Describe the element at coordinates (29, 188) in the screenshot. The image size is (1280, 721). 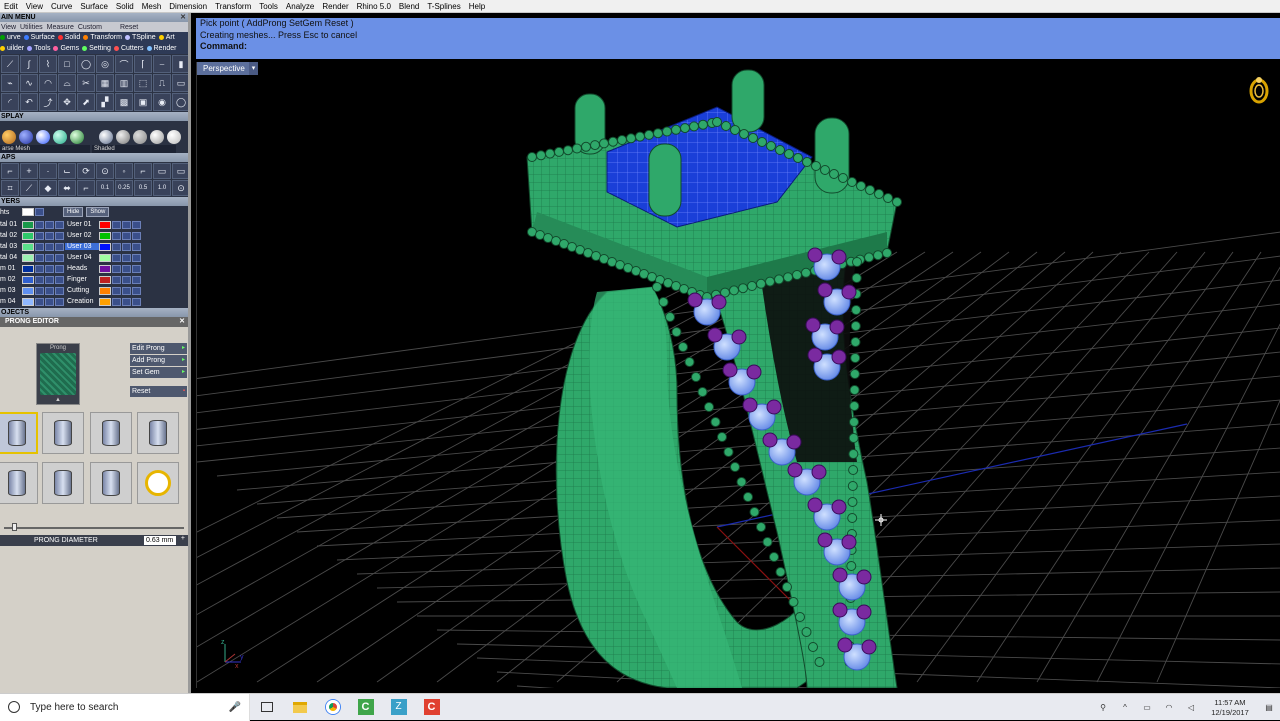
I see `snap-tool-icon-12: ⟋` at that location.